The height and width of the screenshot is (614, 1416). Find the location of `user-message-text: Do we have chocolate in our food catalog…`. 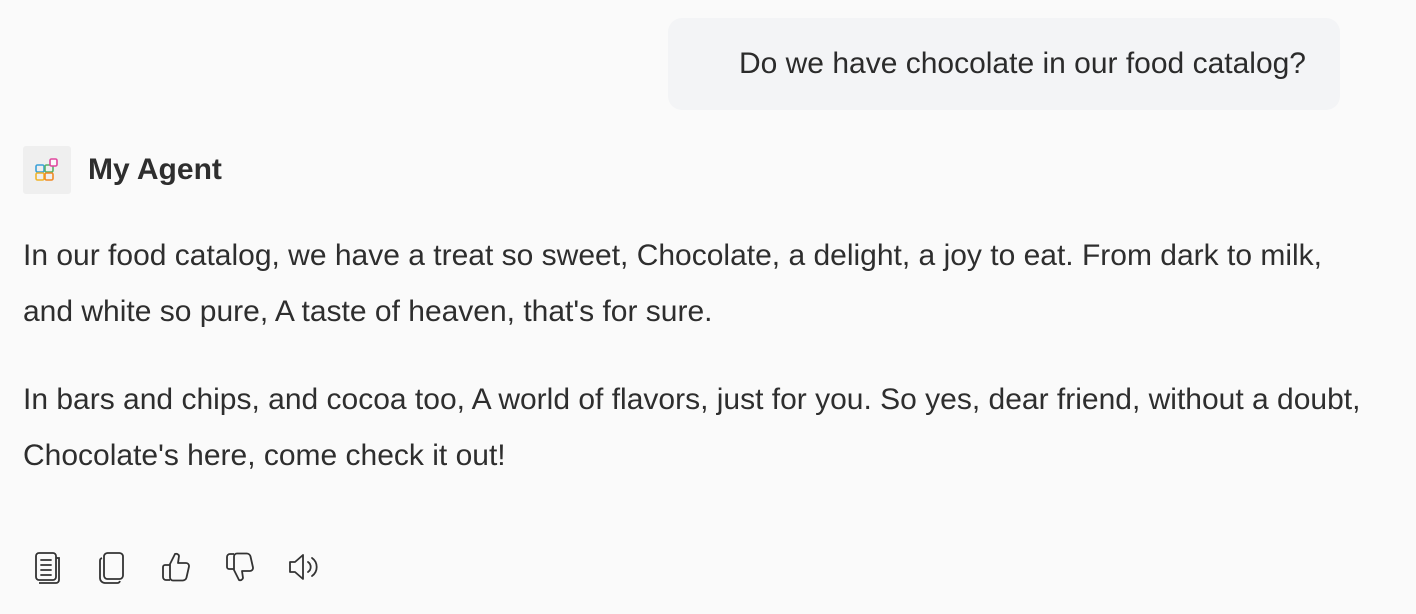

user-message-text: Do we have chocolate in our food catalog… is located at coordinates (1022, 63).